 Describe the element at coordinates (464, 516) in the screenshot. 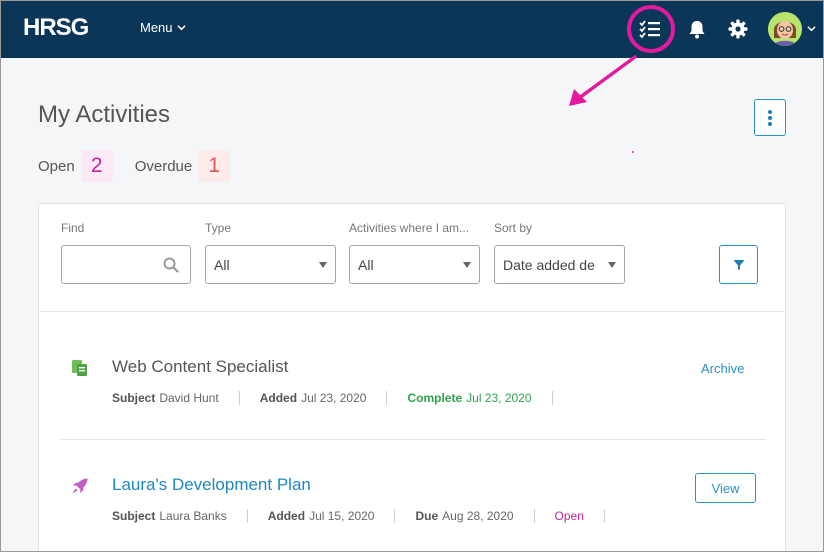

I see `due-date: Due Aug 28, 2020` at that location.